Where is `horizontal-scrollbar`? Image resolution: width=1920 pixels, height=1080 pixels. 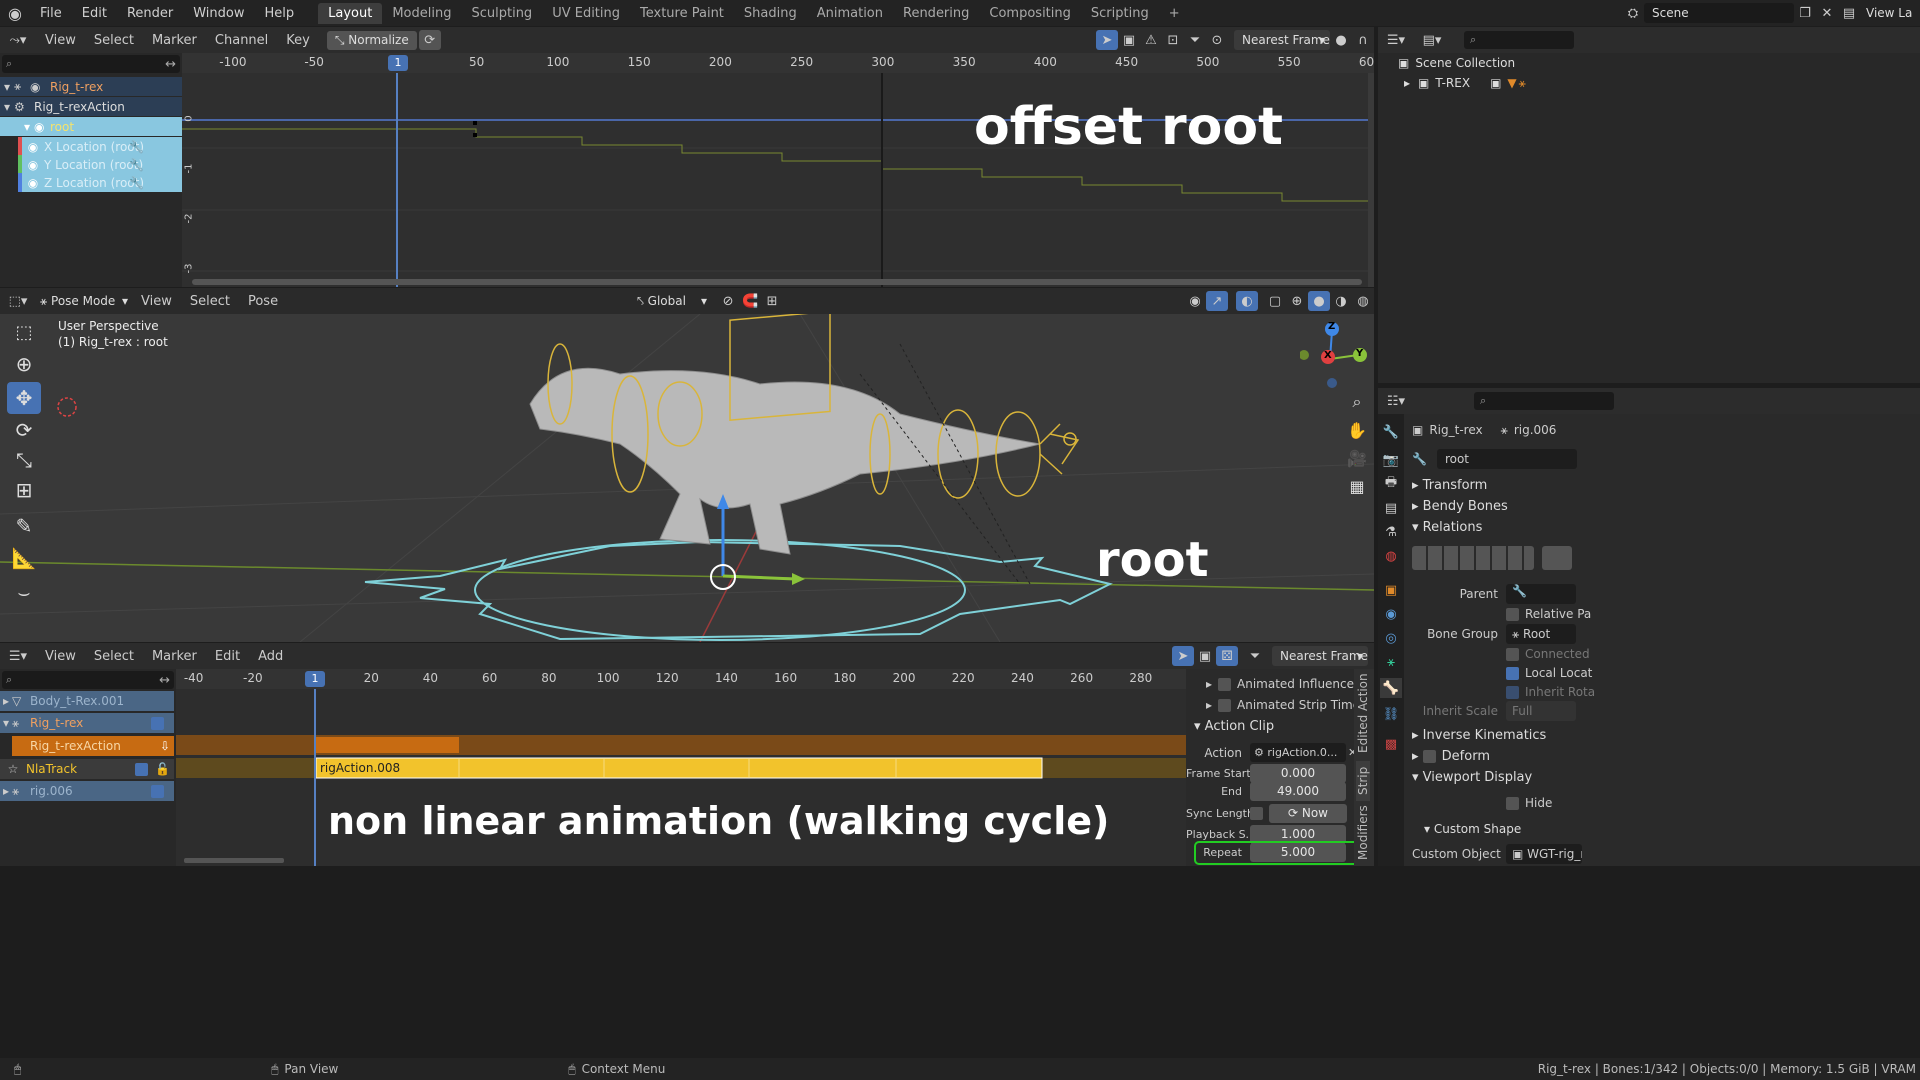
horizontal-scrollbar is located at coordinates (777, 282).